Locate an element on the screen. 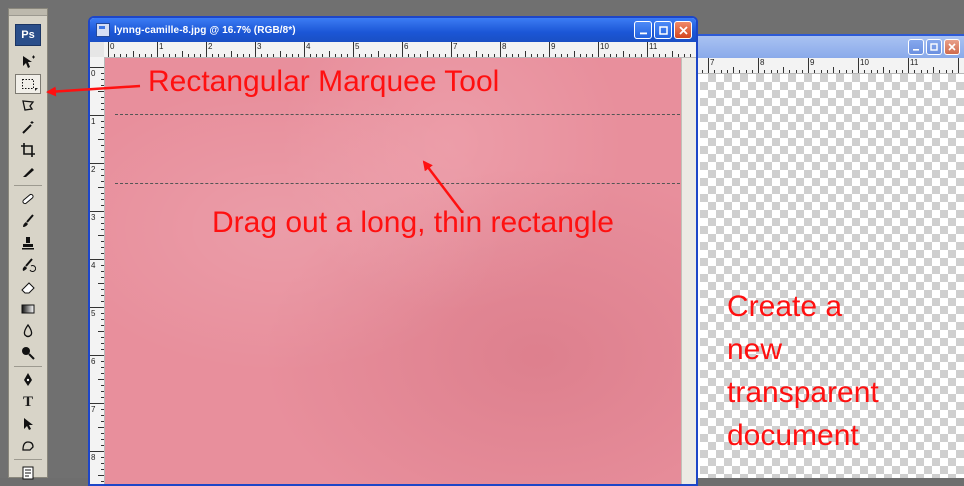 The height and width of the screenshot is (486, 964). main-document-titlebar: lynng-camille-8.jpg @ 16.7% (RGB/8*) is located at coordinates (393, 30).